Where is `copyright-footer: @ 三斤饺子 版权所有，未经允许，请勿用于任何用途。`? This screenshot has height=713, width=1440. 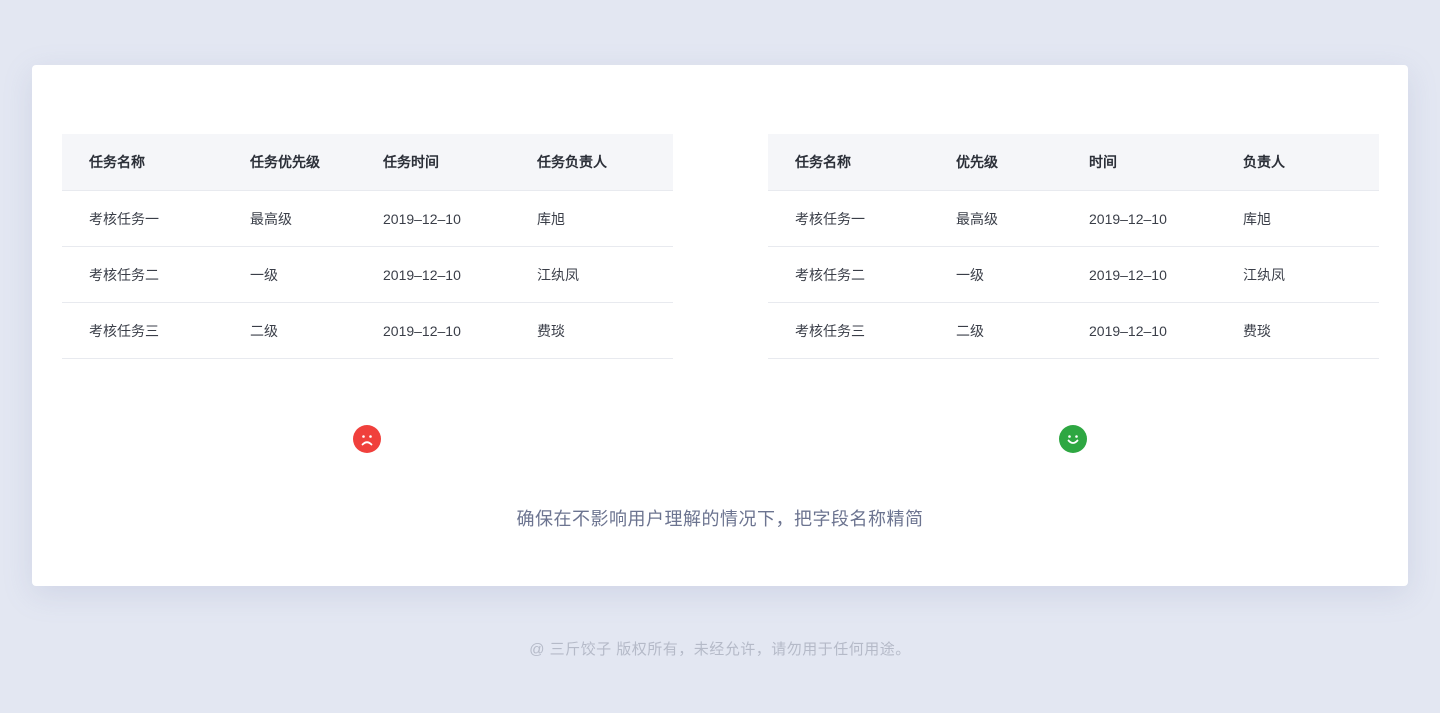 copyright-footer: @ 三斤饺子 版权所有，未经允许，请勿用于任何用途。 is located at coordinates (720, 649).